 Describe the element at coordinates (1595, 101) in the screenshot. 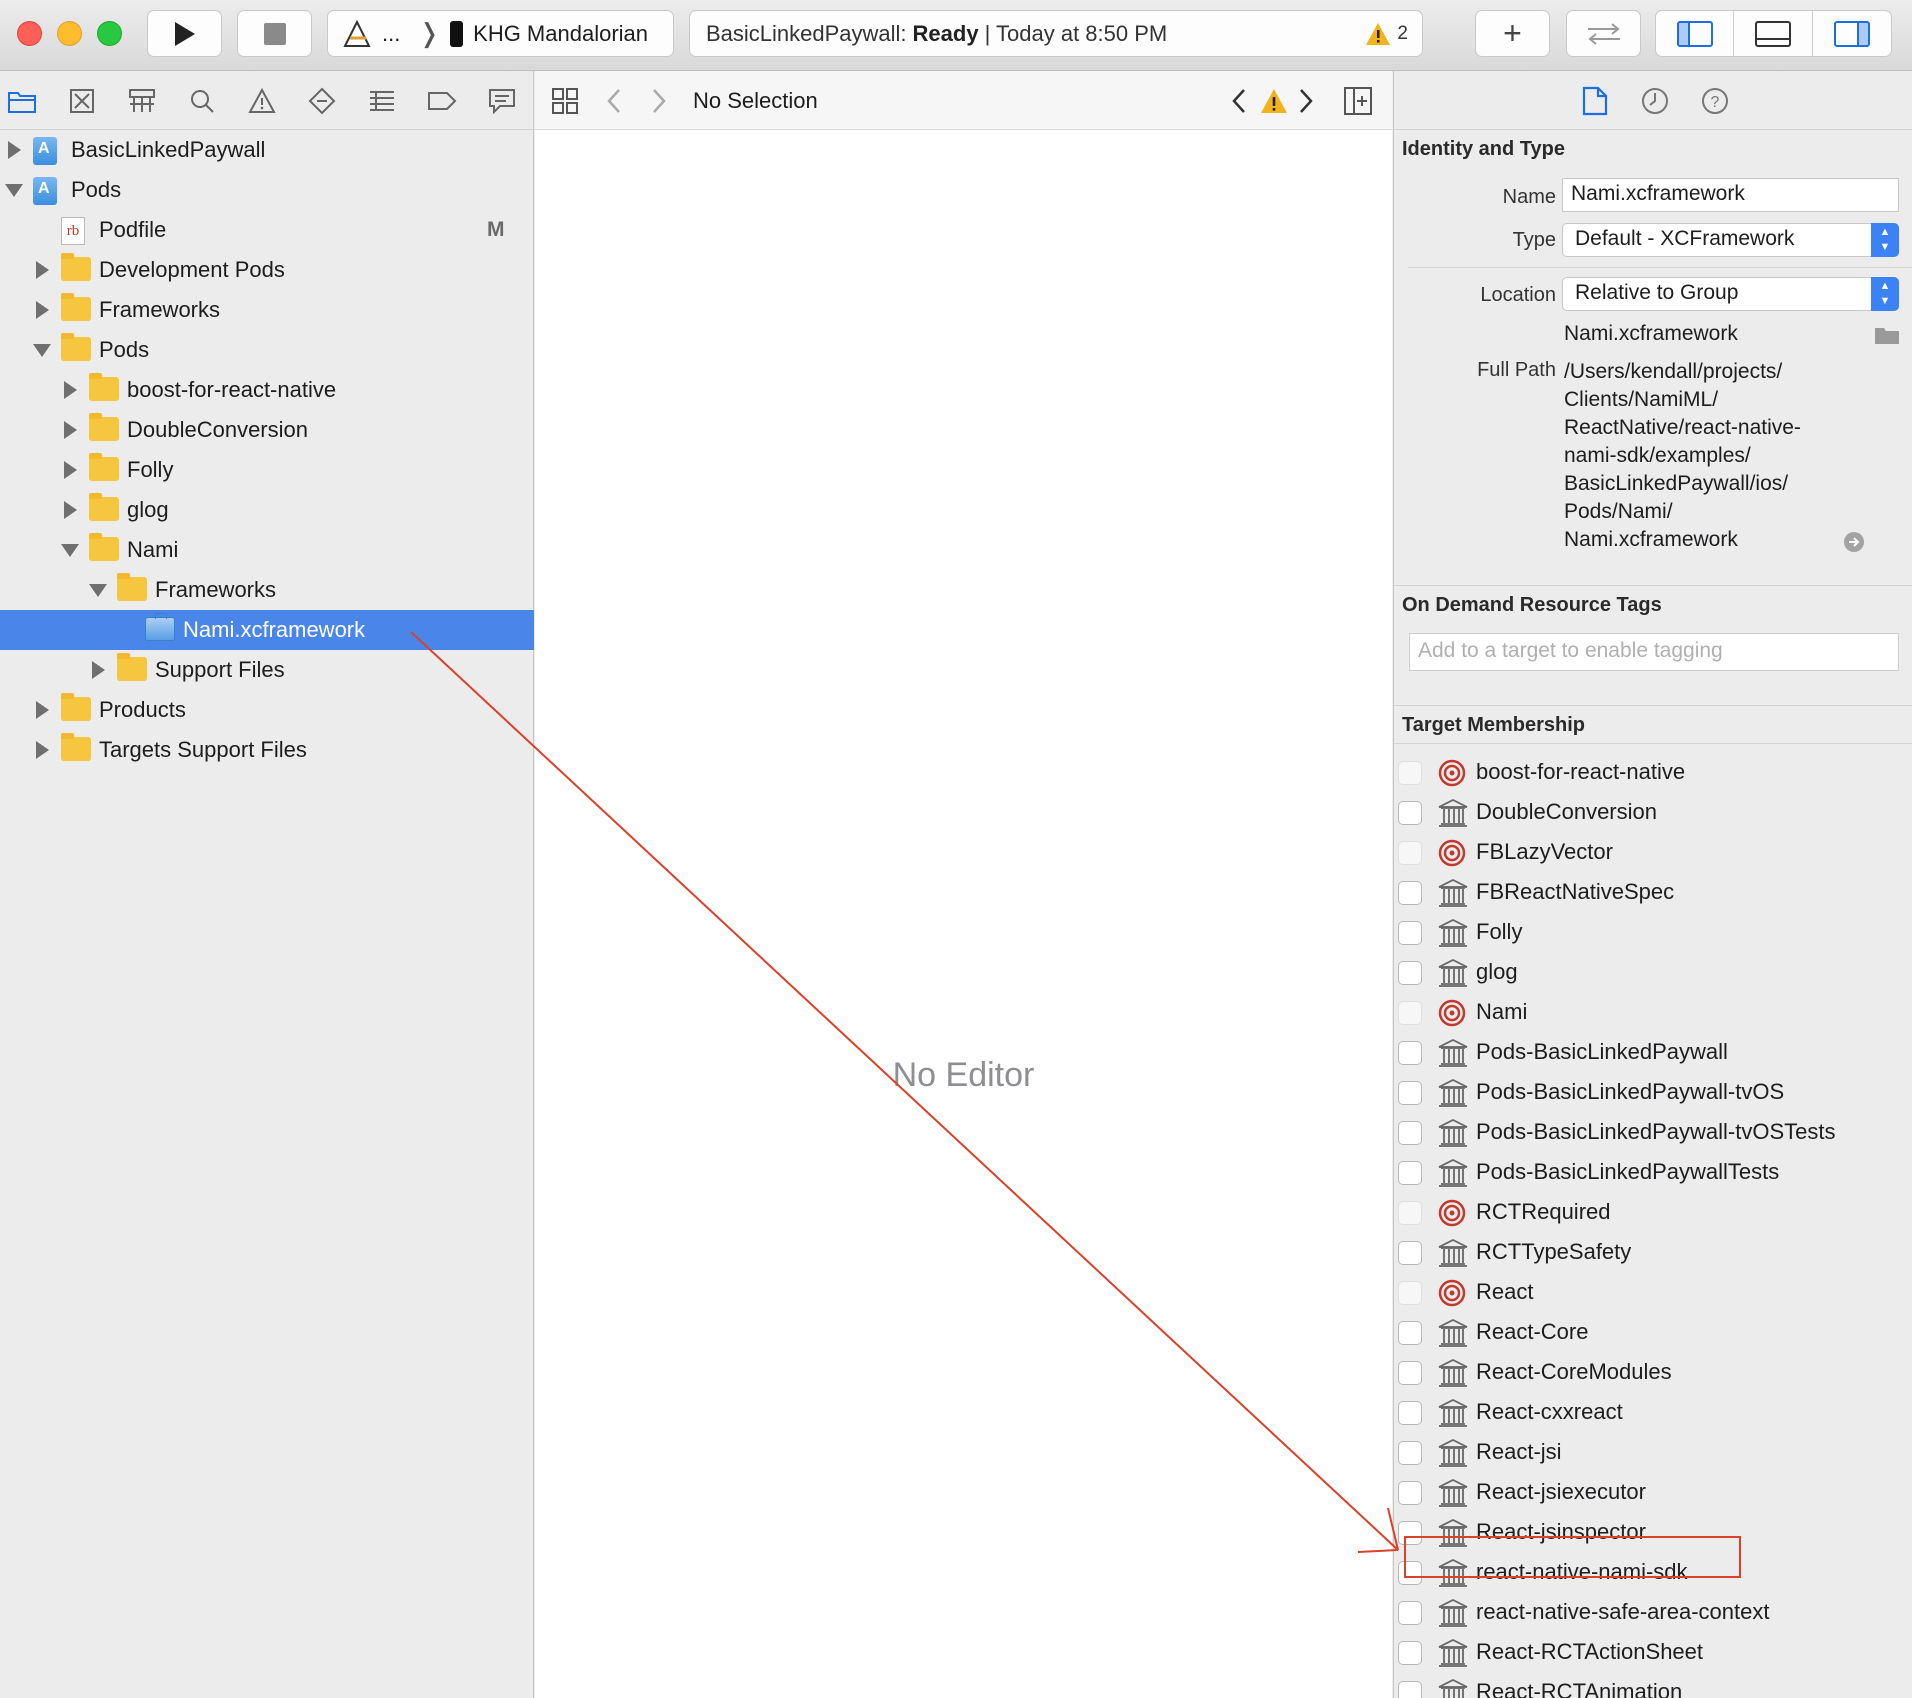

I see `file-inspector-document-icon` at that location.